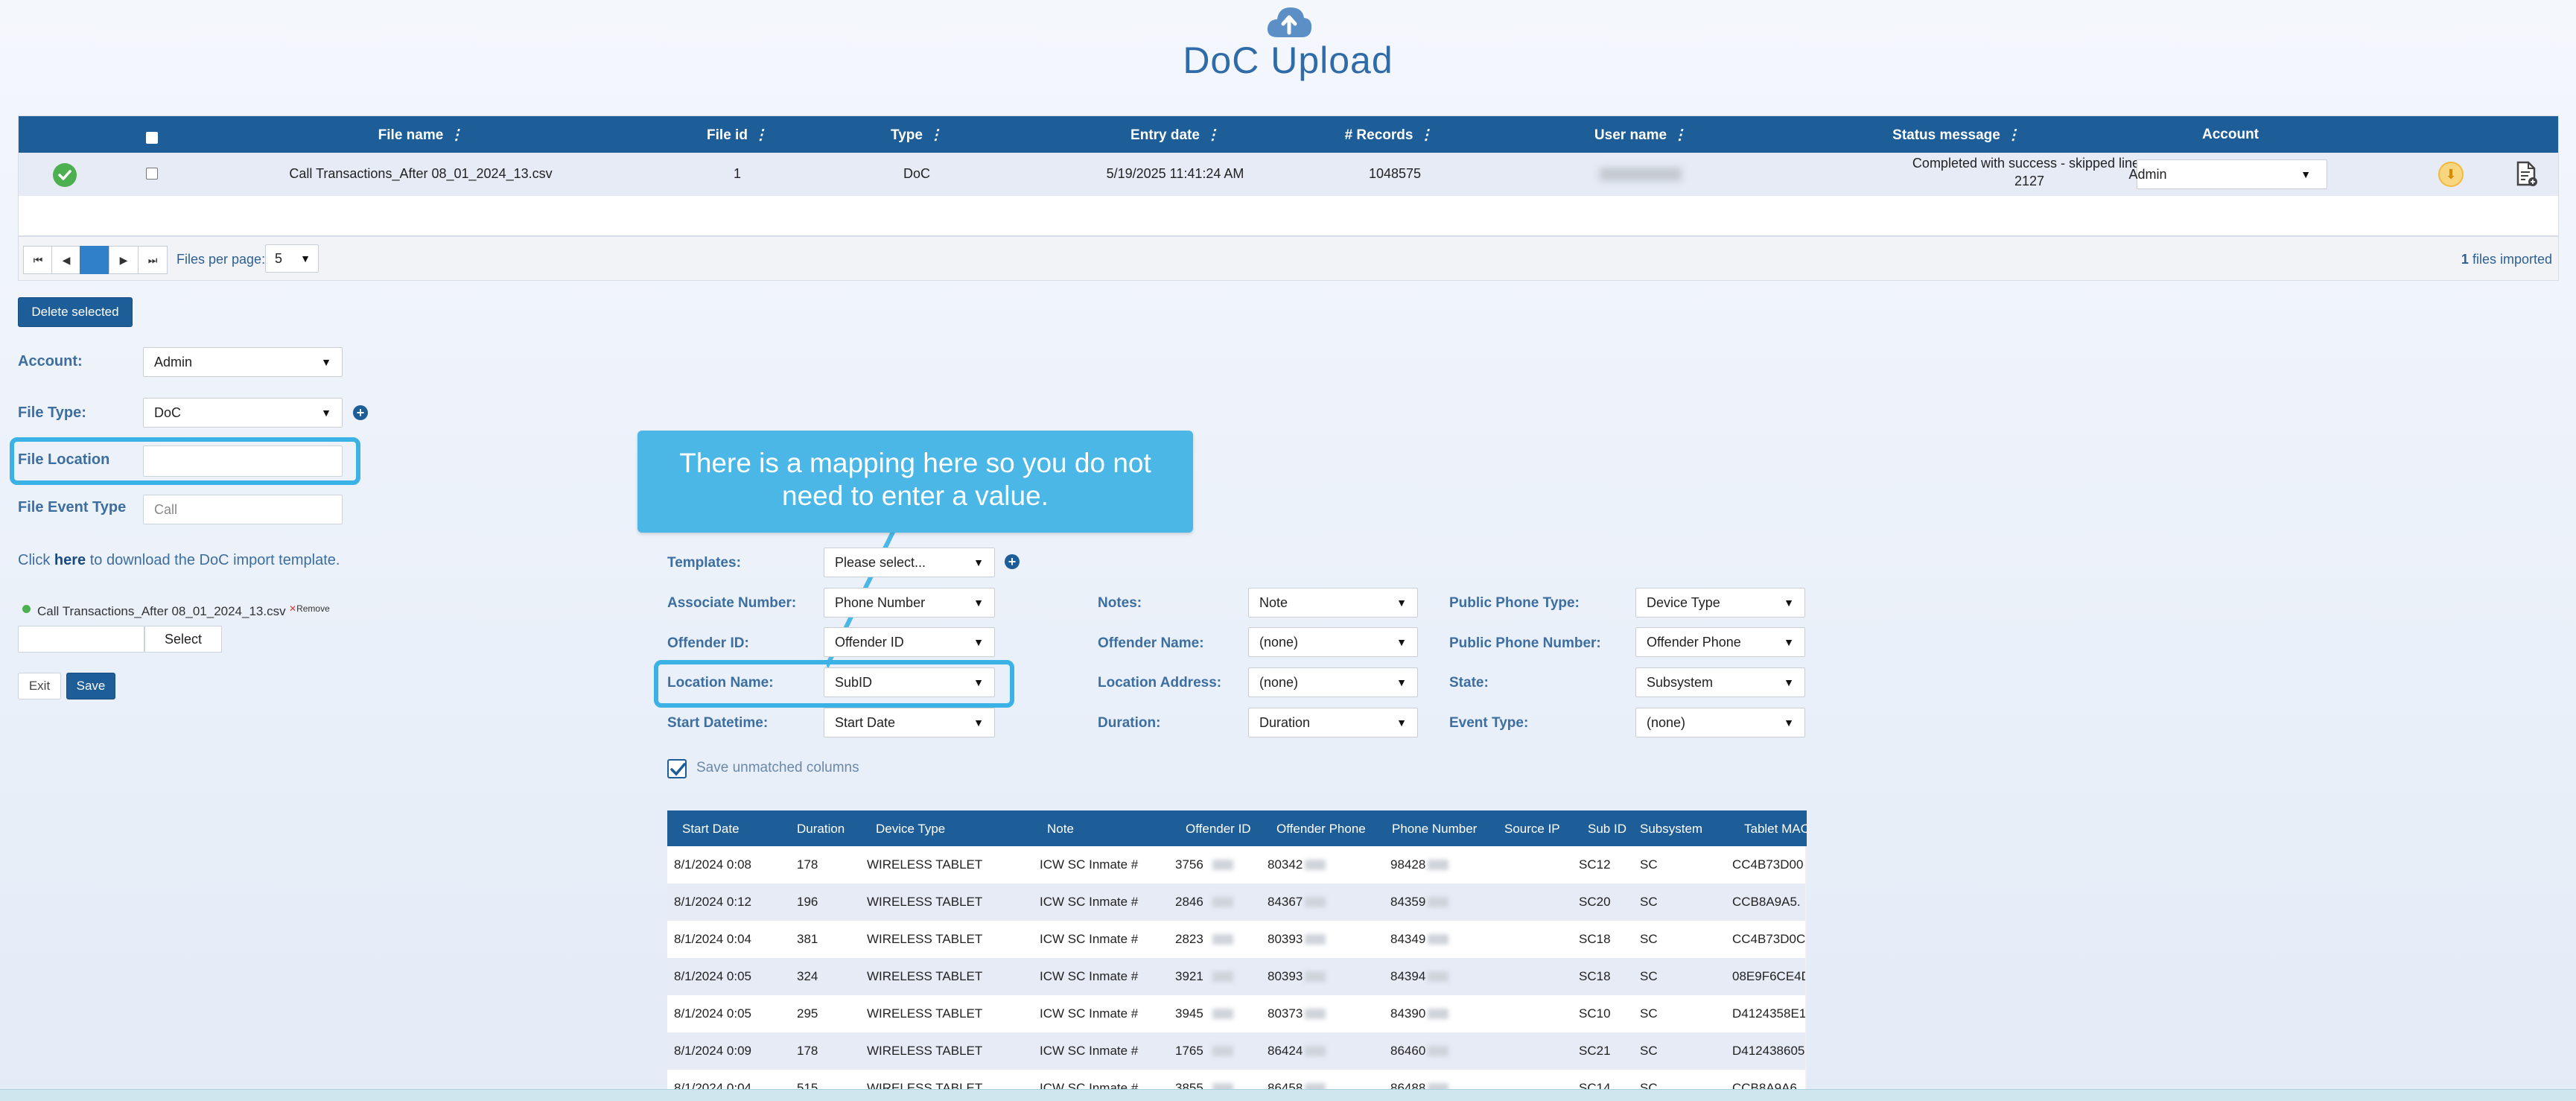 The height and width of the screenshot is (1101, 2576). What do you see at coordinates (1408, 1014) in the screenshot?
I see `table-cell: 84390` at bounding box center [1408, 1014].